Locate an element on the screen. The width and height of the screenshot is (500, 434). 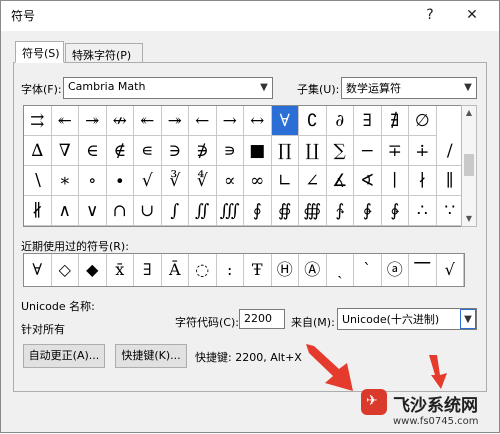
recent-symbol-cell: ˎ is located at coordinates (340, 270).